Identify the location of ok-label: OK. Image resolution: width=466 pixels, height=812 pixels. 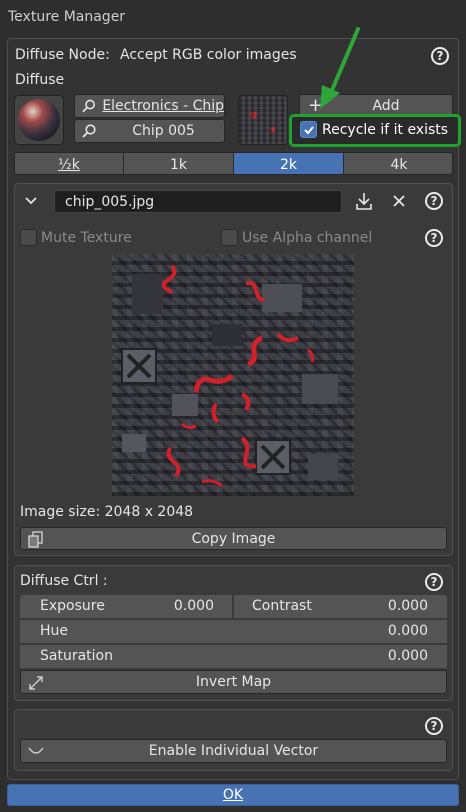
(233, 795).